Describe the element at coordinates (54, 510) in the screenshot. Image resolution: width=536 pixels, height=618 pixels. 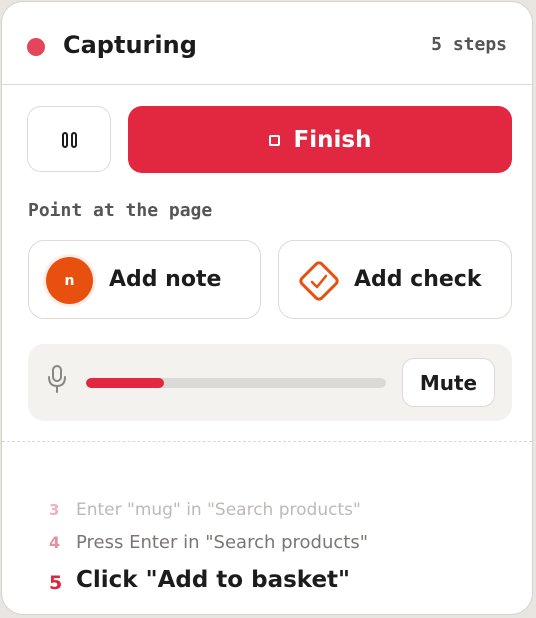
I see `step-number: 3` at that location.